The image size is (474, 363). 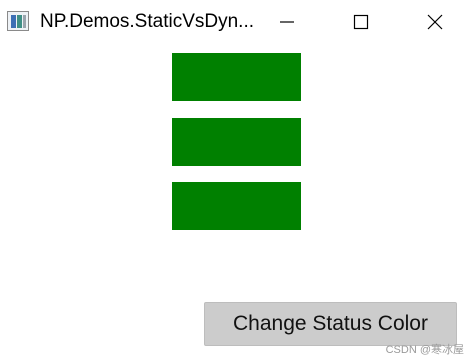 I want to click on change-status-color-button: Change Status Color, so click(x=330, y=324).